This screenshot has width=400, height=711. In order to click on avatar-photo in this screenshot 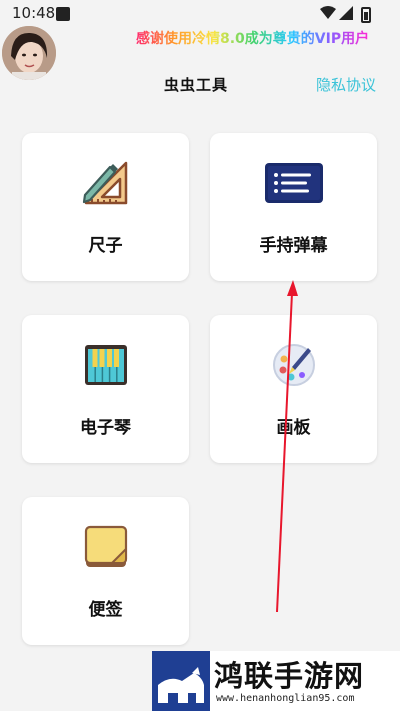, I will do `click(29, 53)`.